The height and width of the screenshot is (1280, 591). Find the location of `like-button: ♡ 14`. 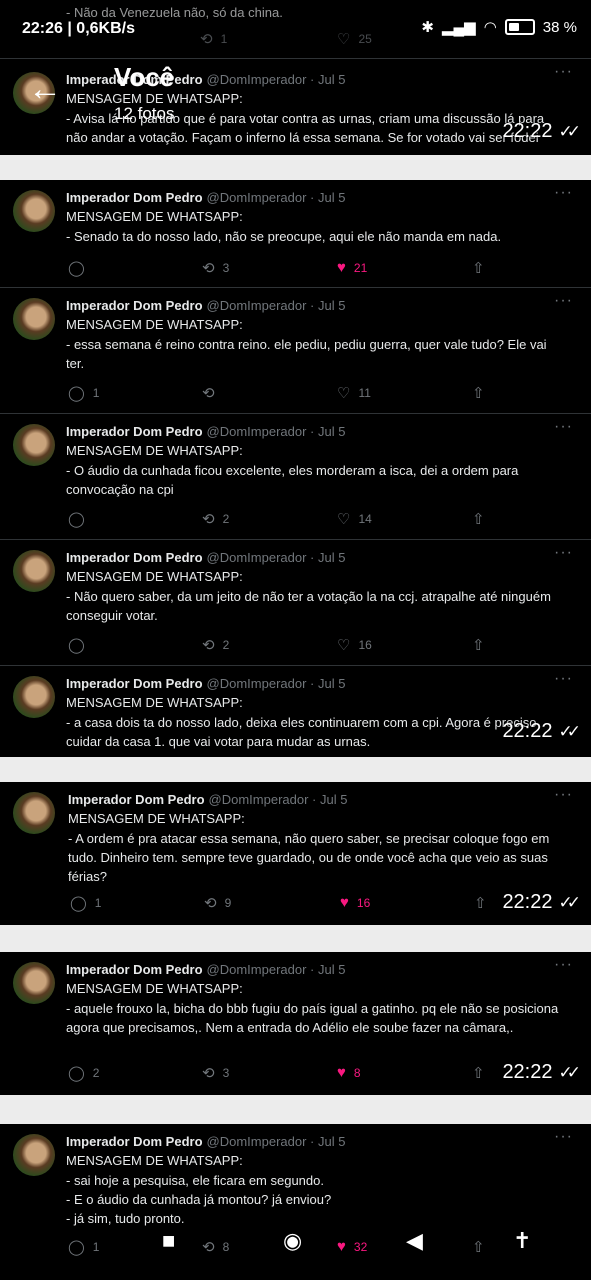

like-button: ♡ 14 is located at coordinates (354, 519).